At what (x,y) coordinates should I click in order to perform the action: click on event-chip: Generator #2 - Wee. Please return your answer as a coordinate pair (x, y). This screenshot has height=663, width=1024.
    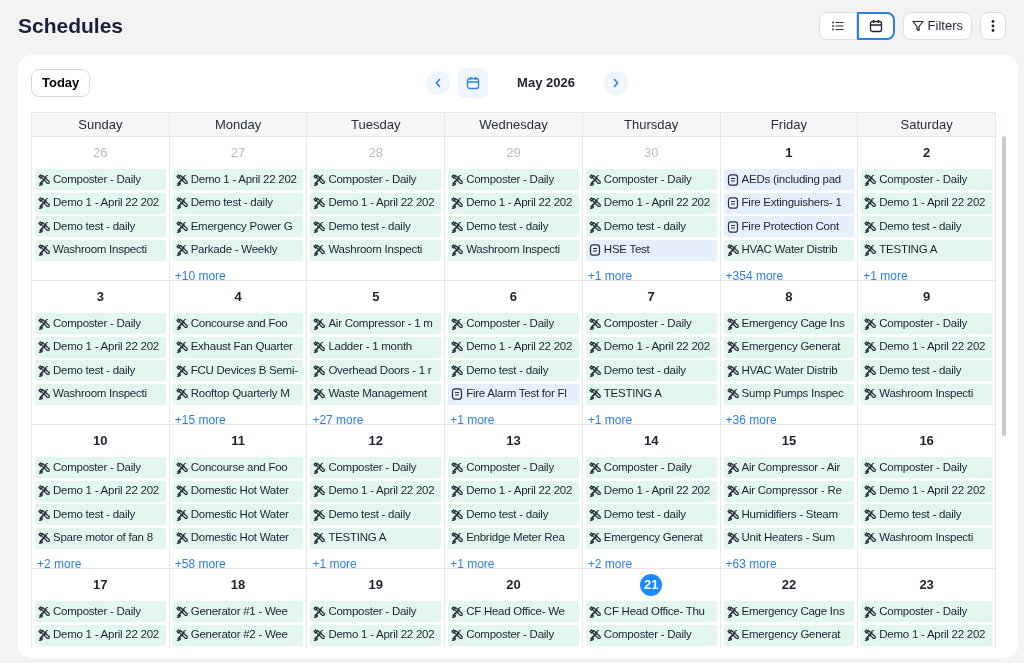
    Looking at the image, I should click on (238, 635).